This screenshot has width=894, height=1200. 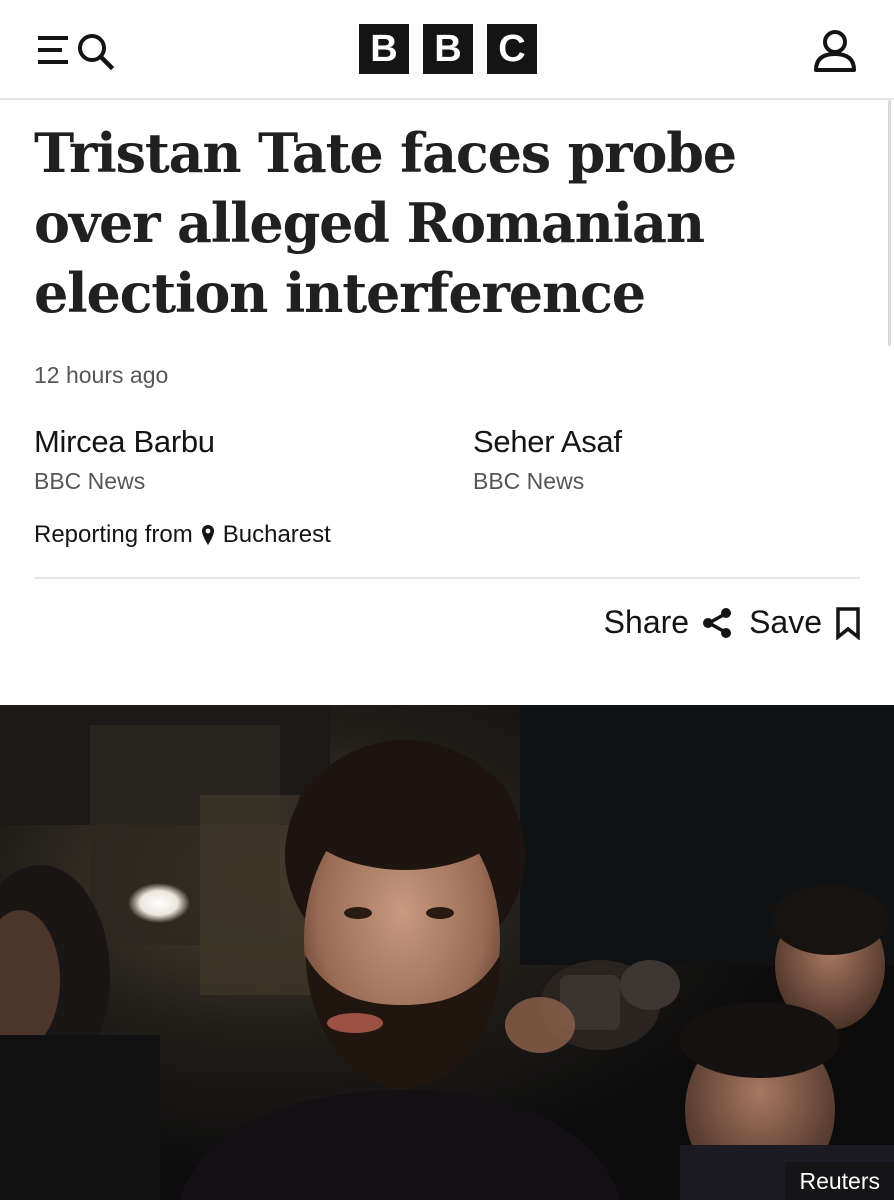 I want to click on save-button: Save, so click(x=805, y=622).